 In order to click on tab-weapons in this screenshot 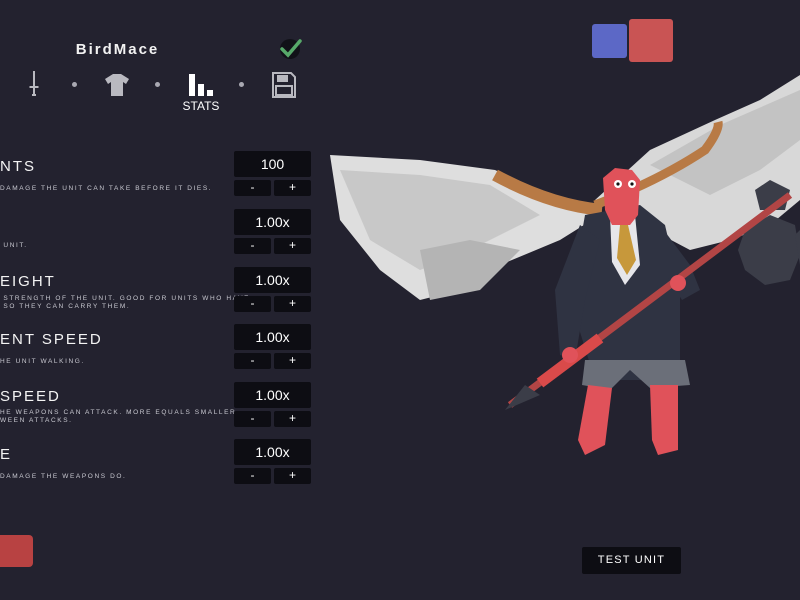, I will do `click(34, 84)`.